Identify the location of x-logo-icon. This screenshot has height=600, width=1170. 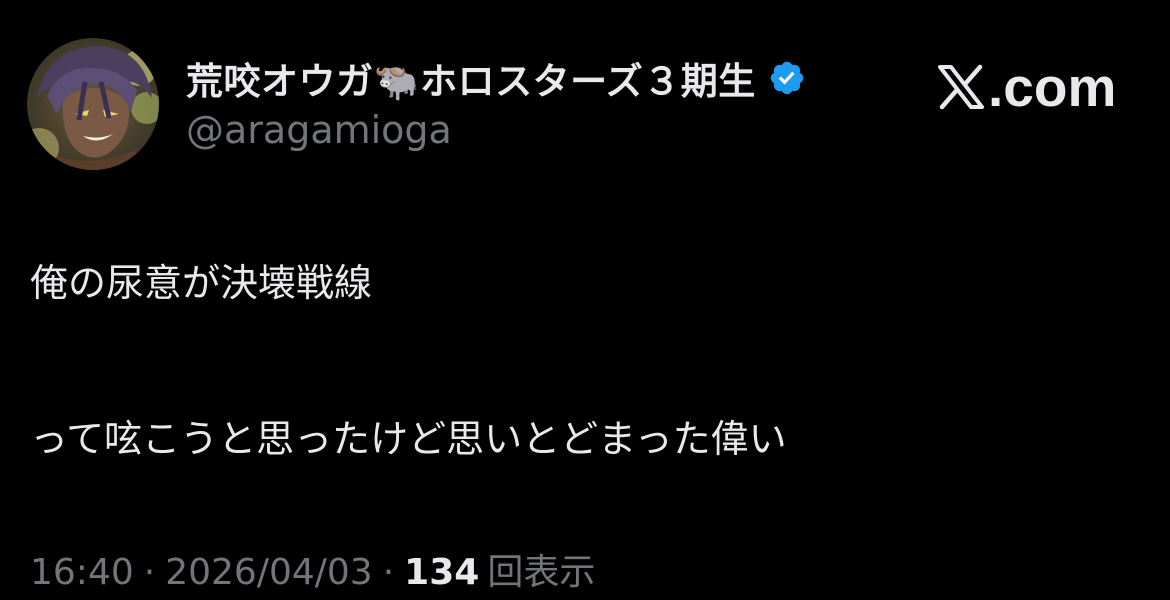
(961, 87).